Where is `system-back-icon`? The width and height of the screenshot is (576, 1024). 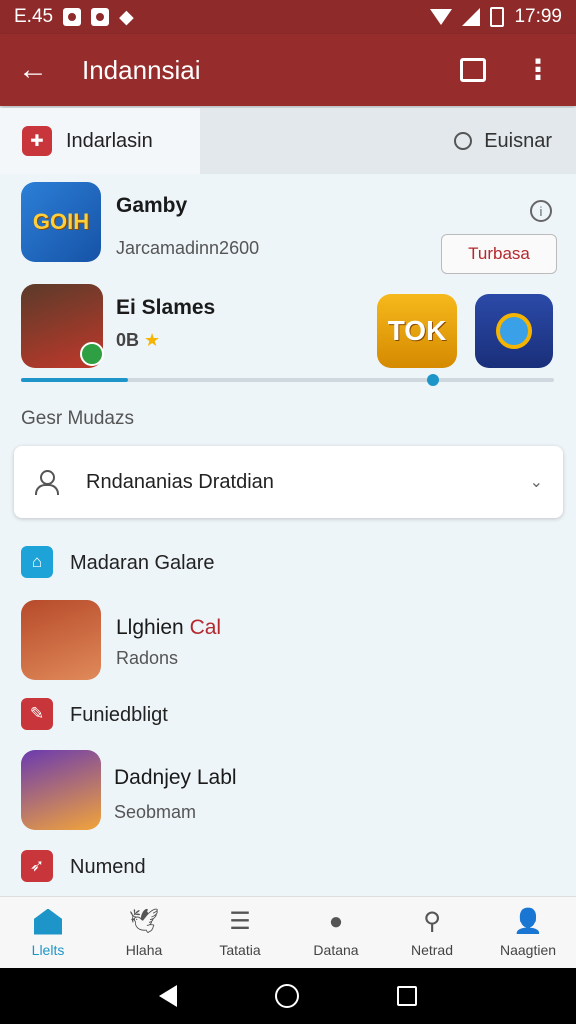 system-back-icon is located at coordinates (168, 996).